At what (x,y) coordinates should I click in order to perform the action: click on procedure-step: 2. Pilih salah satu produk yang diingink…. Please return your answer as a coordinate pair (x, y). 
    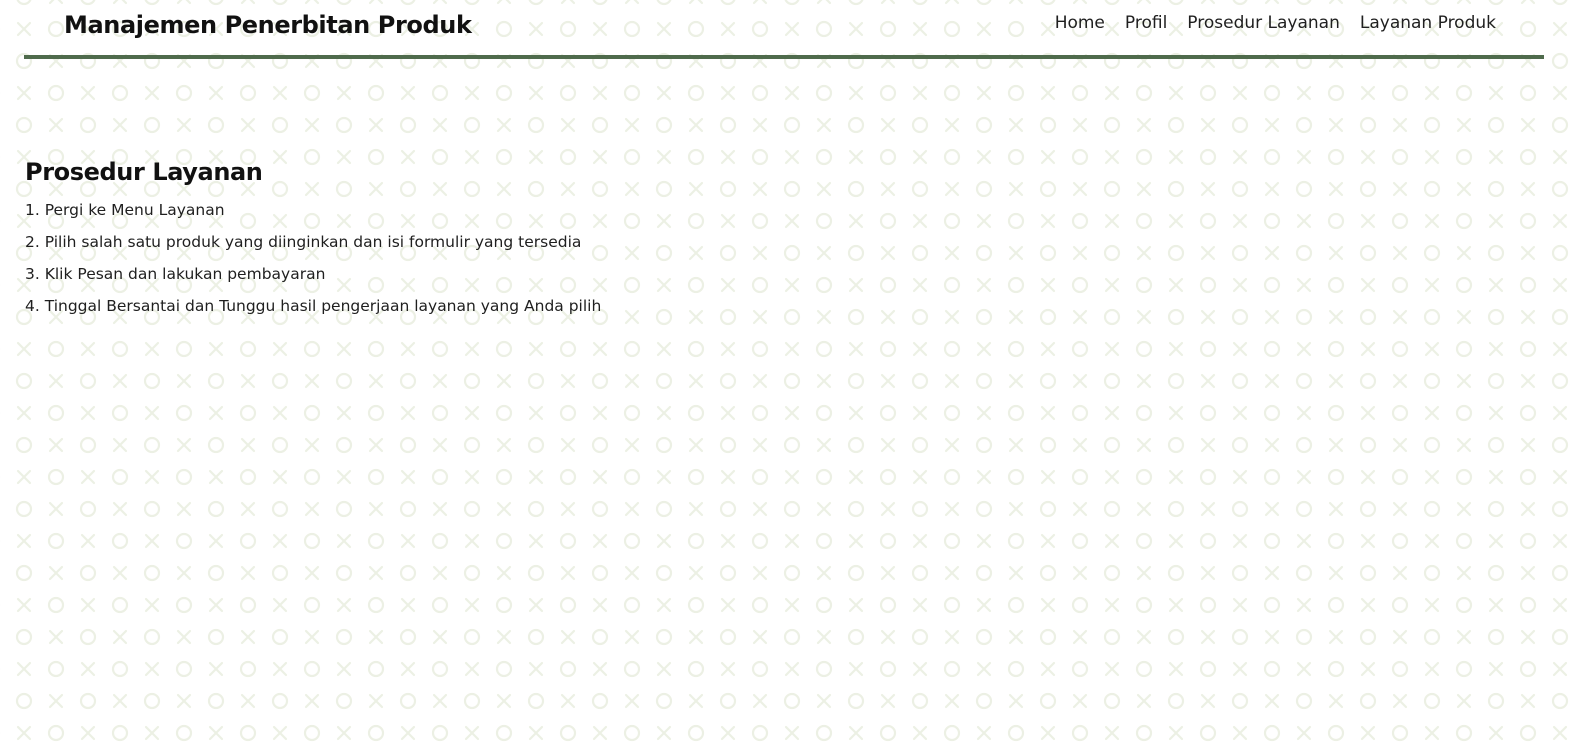
    Looking at the image, I should click on (303, 242).